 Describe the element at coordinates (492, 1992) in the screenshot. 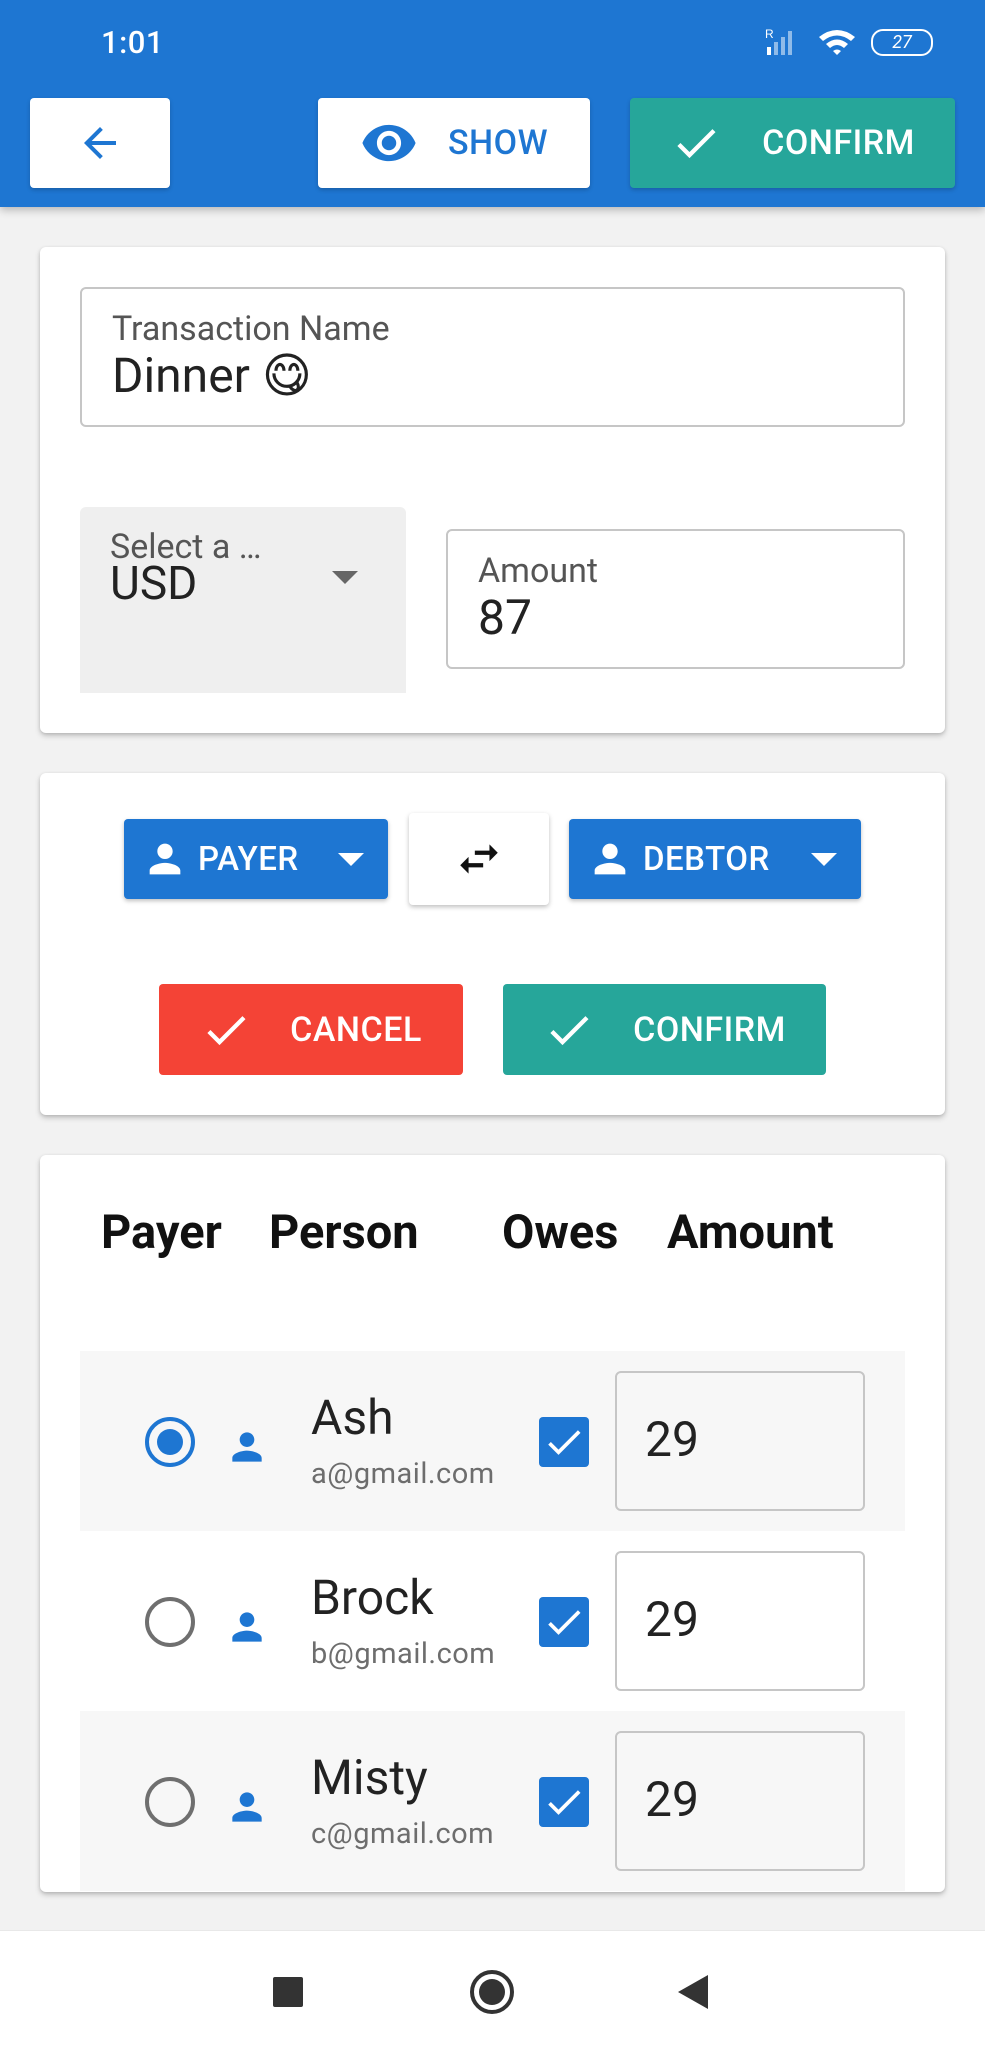

I see `home-icon` at that location.